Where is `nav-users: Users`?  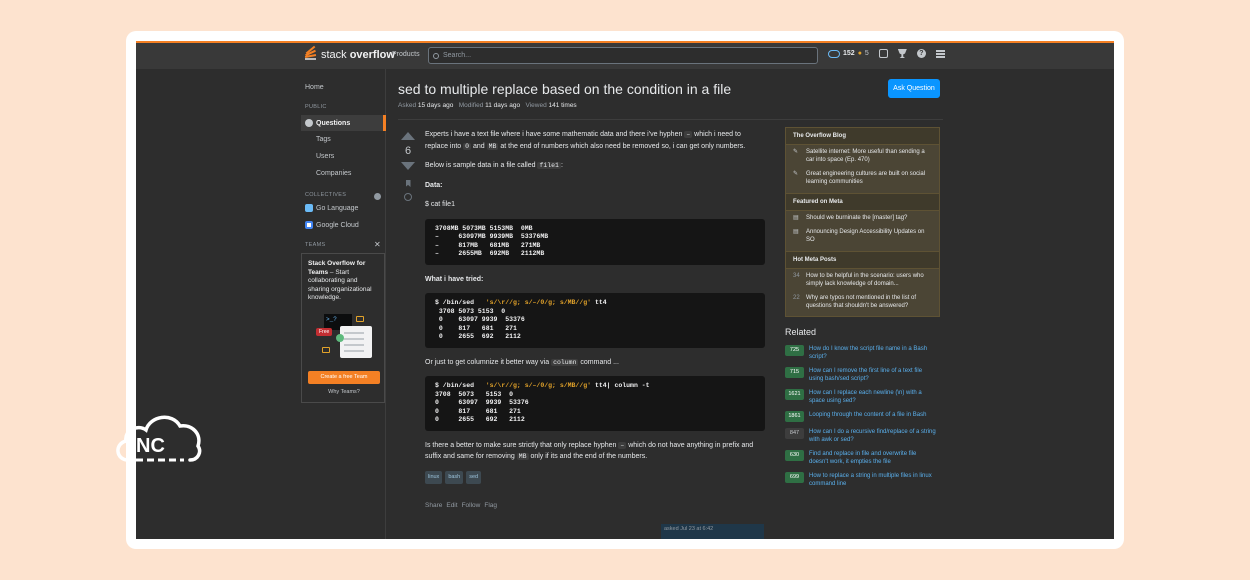 nav-users: Users is located at coordinates (325, 156).